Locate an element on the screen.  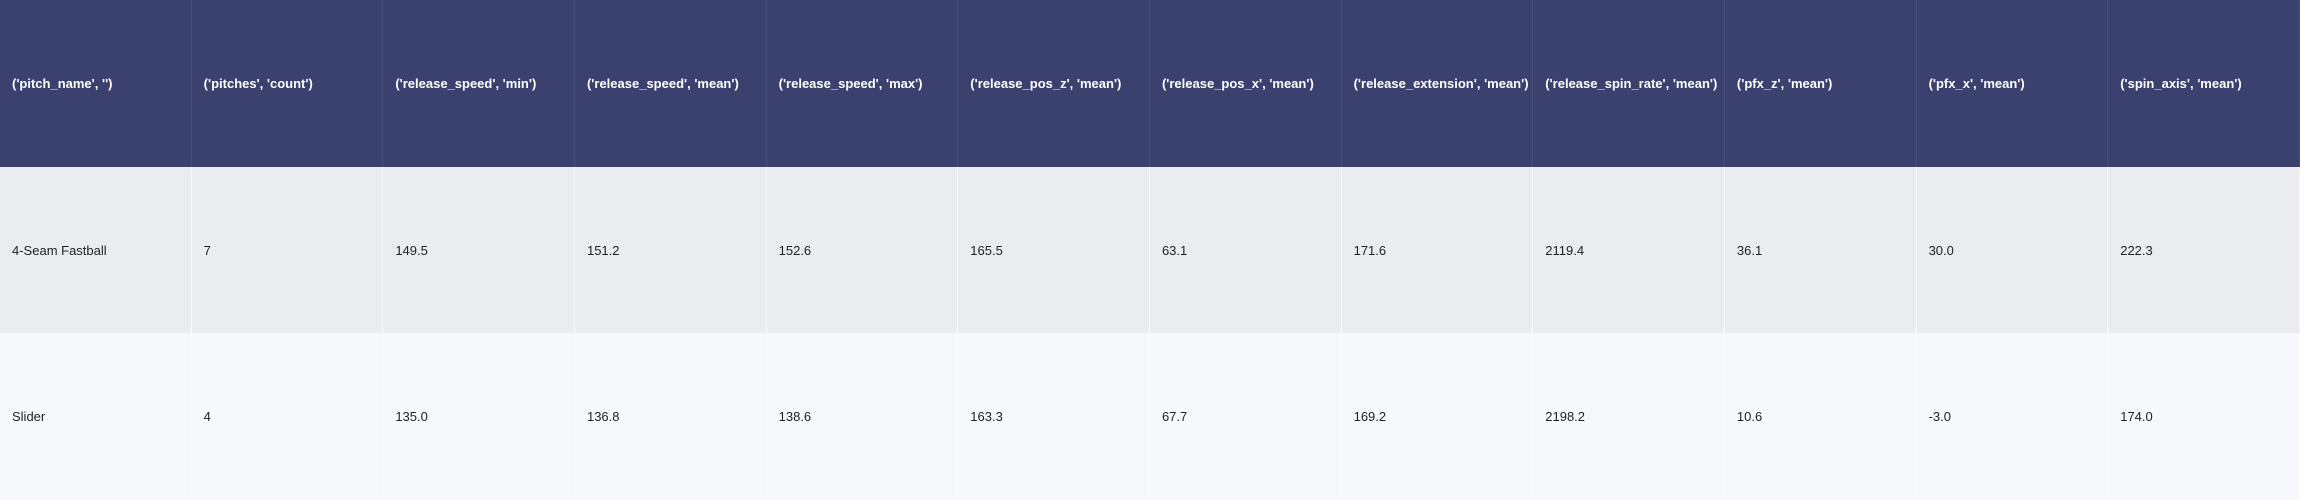
table-cell: 138.6 is located at coordinates (863, 416).